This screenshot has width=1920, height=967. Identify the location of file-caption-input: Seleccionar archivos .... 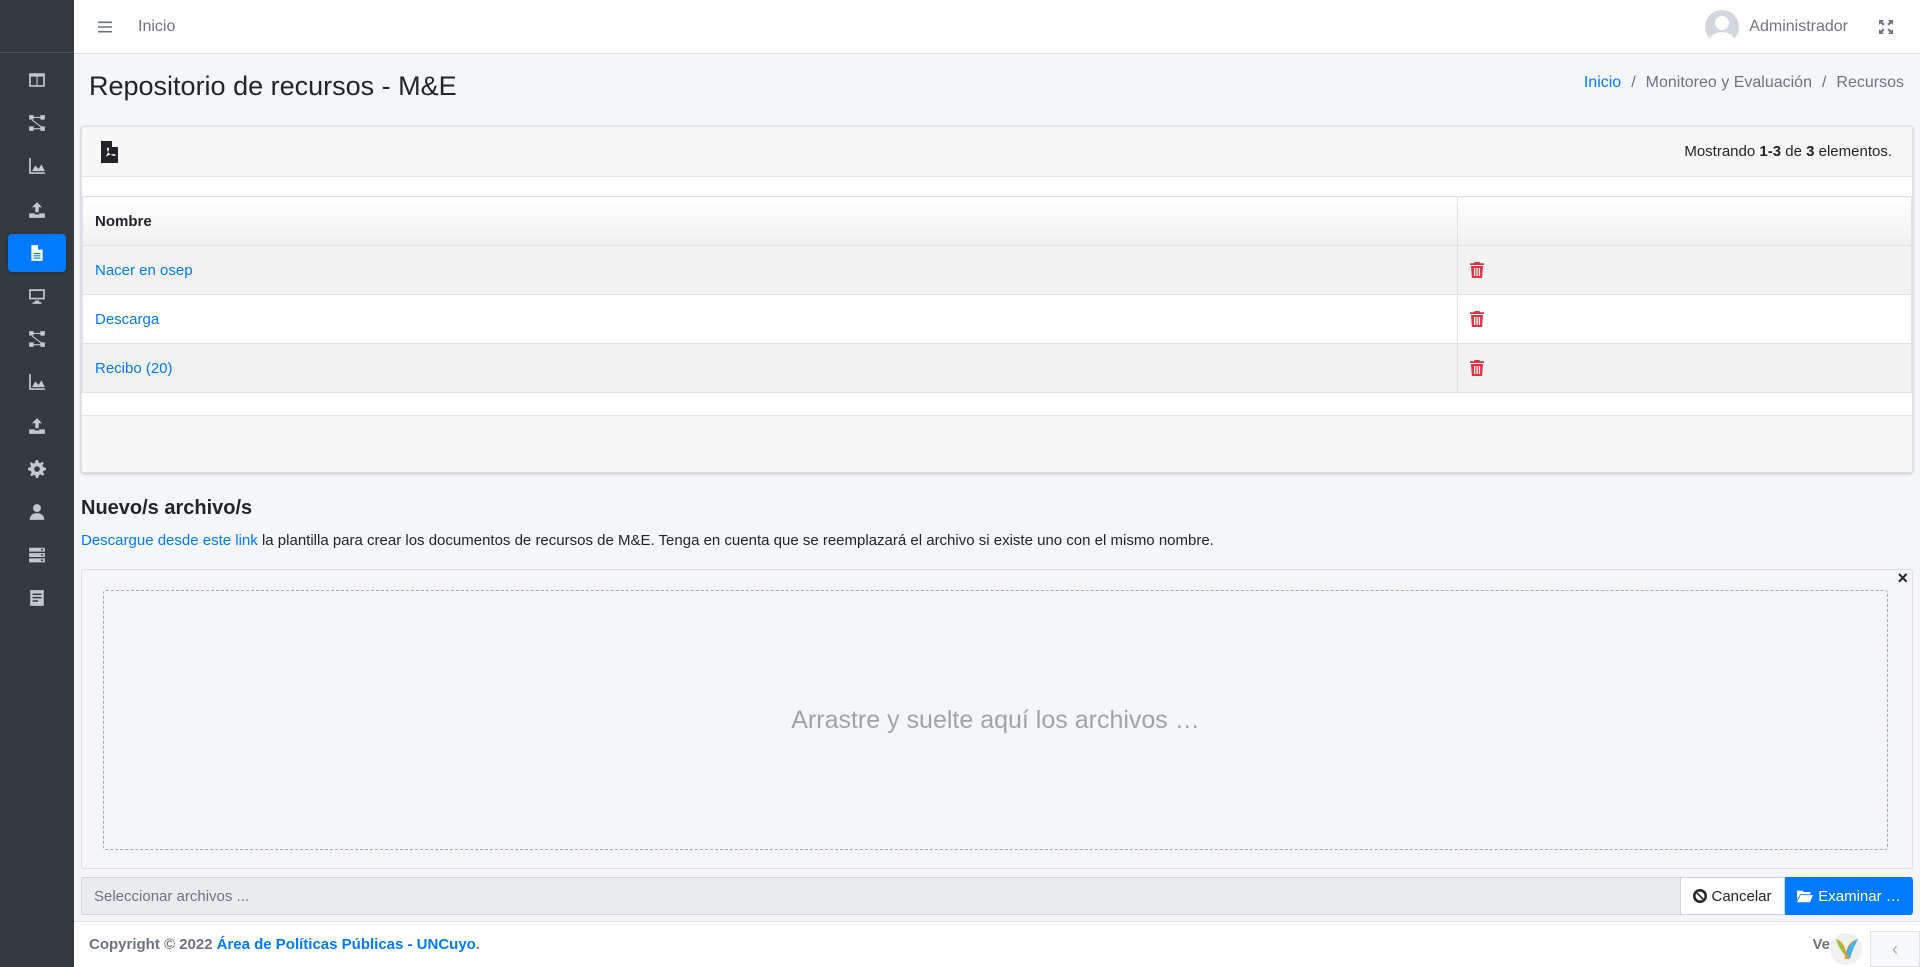
(881, 896).